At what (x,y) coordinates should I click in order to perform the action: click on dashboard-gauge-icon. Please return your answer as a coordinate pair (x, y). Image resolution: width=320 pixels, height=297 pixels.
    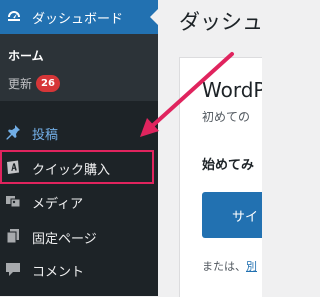
    Looking at the image, I should click on (14, 16).